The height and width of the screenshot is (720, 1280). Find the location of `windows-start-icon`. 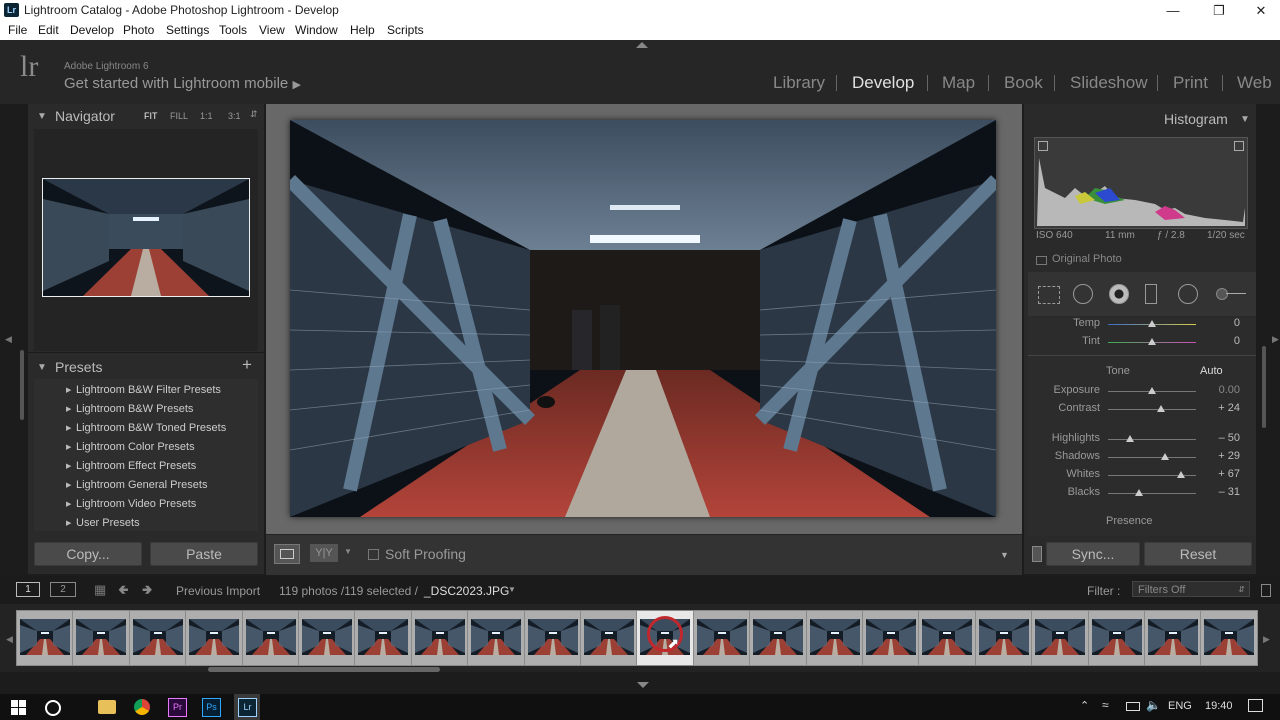

windows-start-icon is located at coordinates (18, 707).